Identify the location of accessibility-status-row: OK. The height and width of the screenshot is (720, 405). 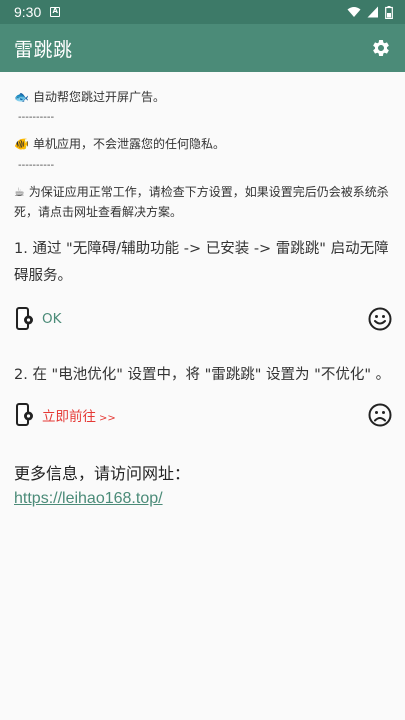
(204, 319).